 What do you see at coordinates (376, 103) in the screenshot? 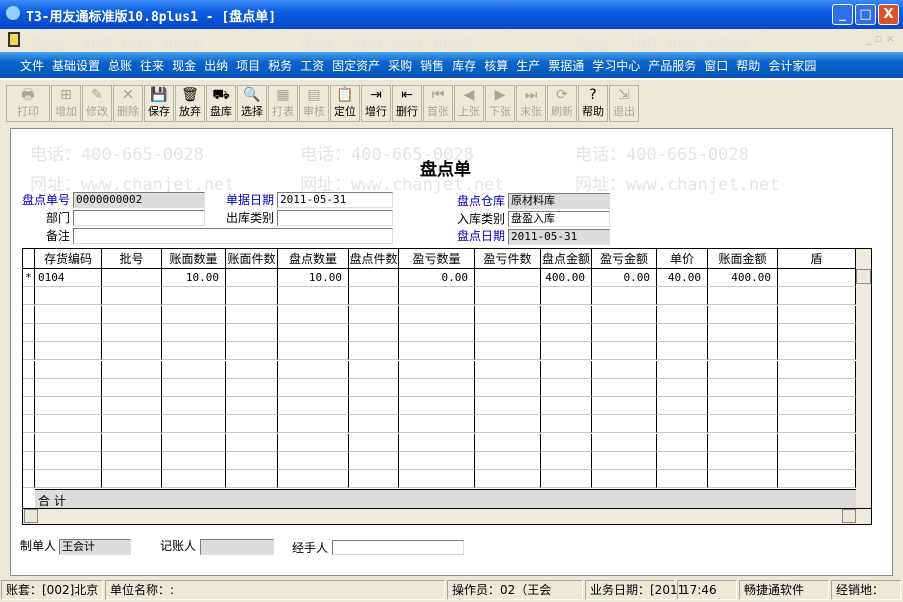
I see `toolbar-button-11: ⇥ 增行` at bounding box center [376, 103].